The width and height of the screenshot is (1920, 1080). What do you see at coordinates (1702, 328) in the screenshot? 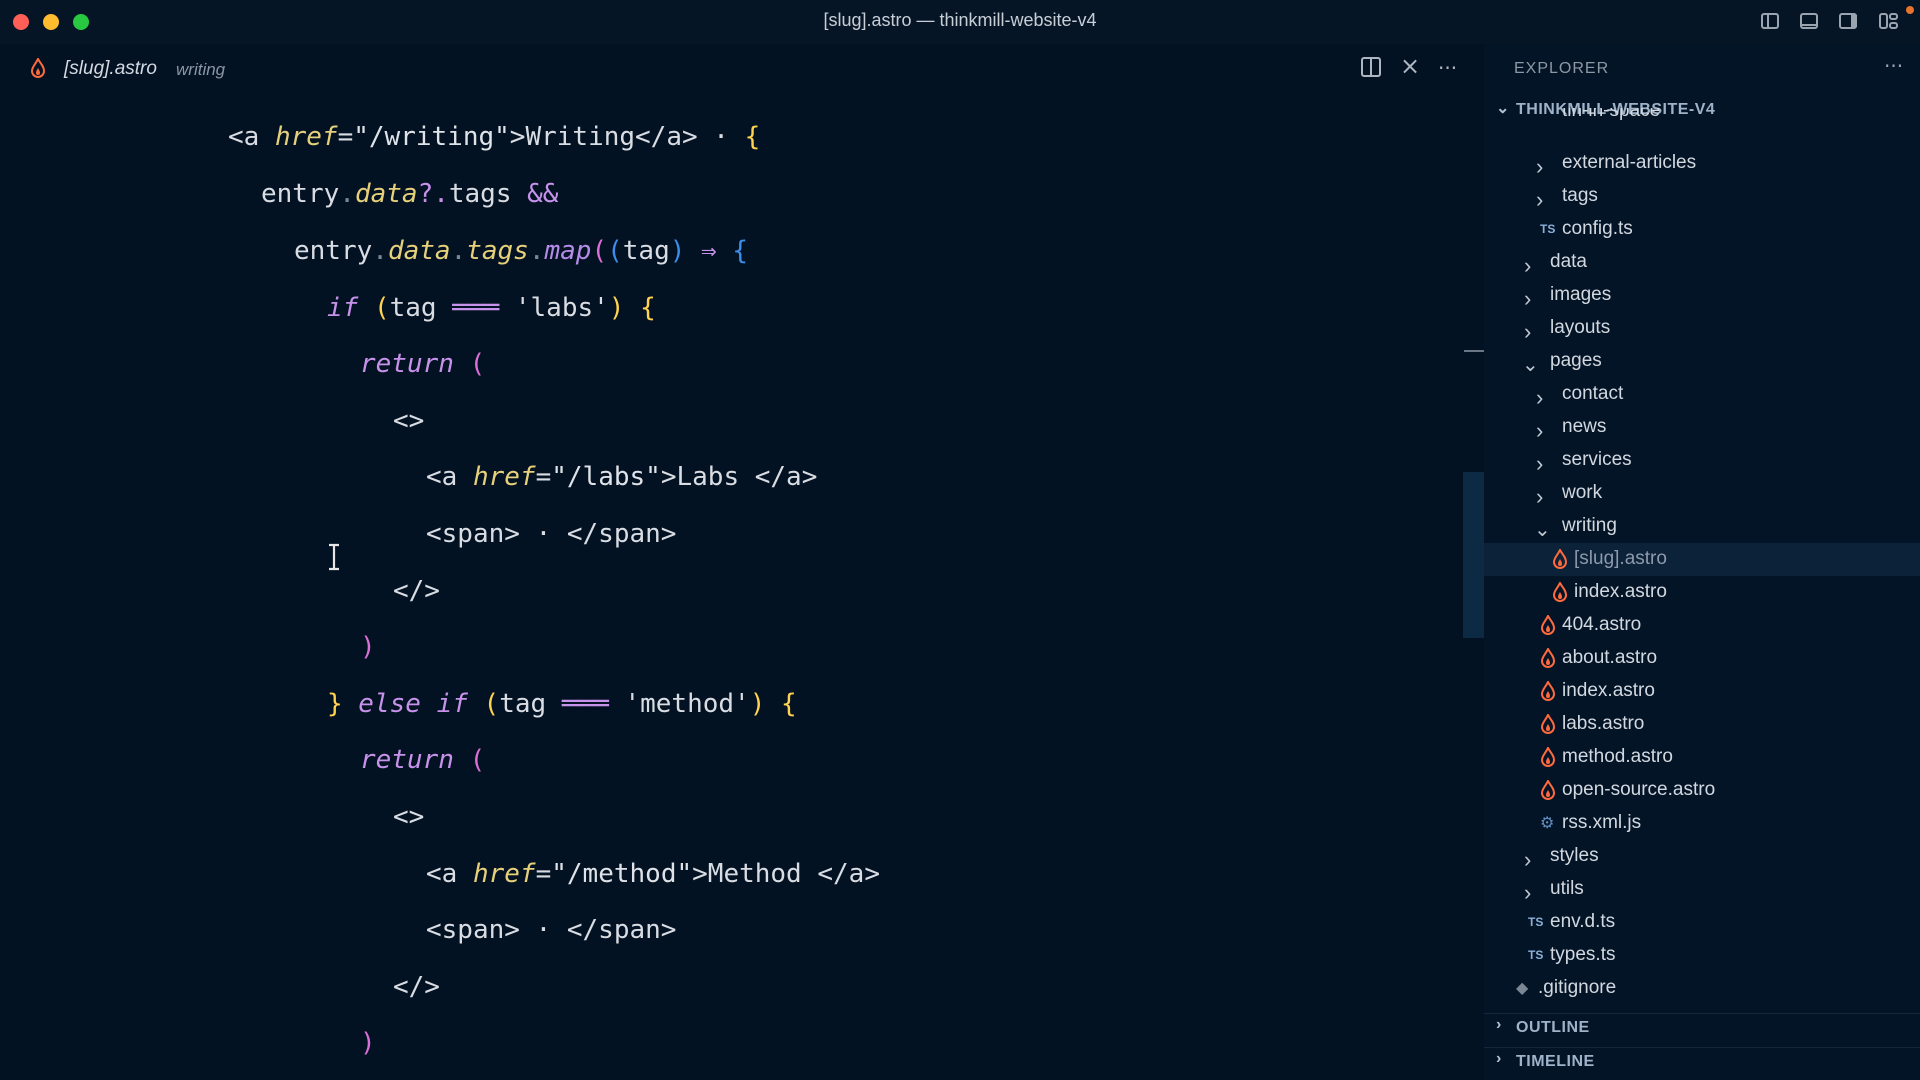
I see `tree-item: › layouts` at bounding box center [1702, 328].